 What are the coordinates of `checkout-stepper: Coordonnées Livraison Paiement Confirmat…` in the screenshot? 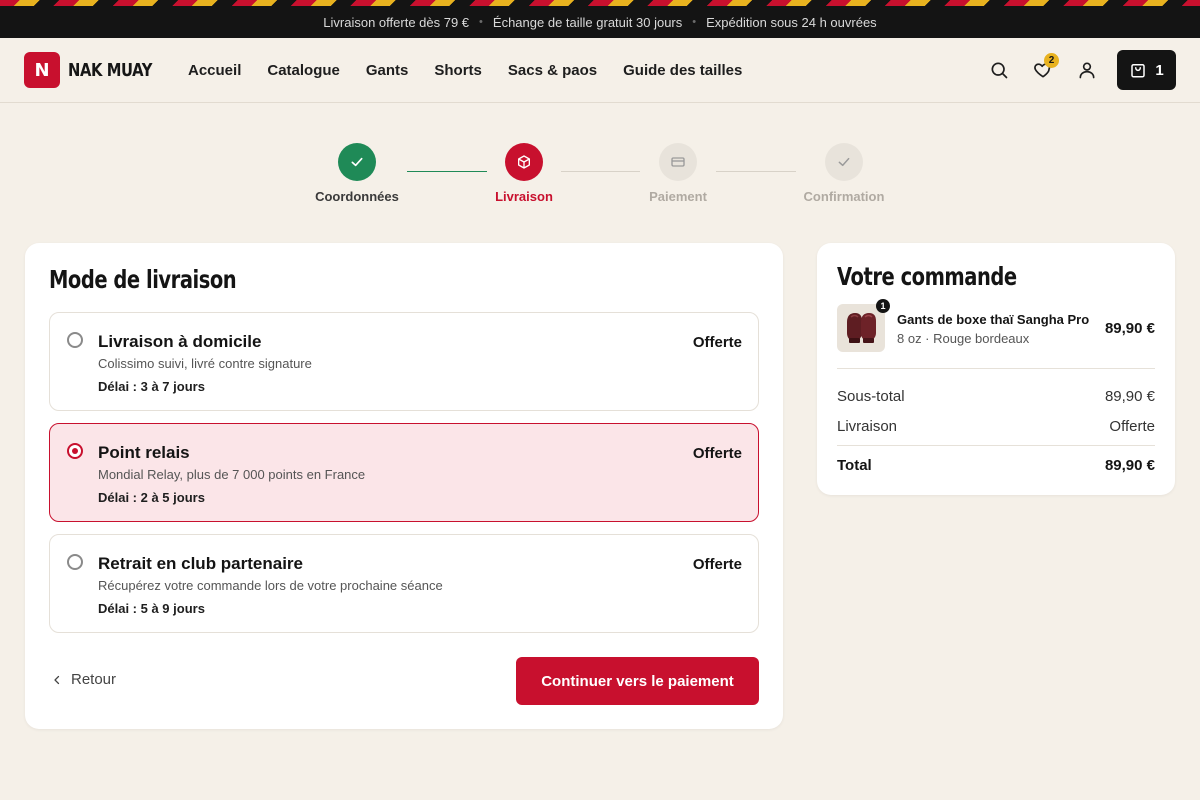 It's located at (600, 175).